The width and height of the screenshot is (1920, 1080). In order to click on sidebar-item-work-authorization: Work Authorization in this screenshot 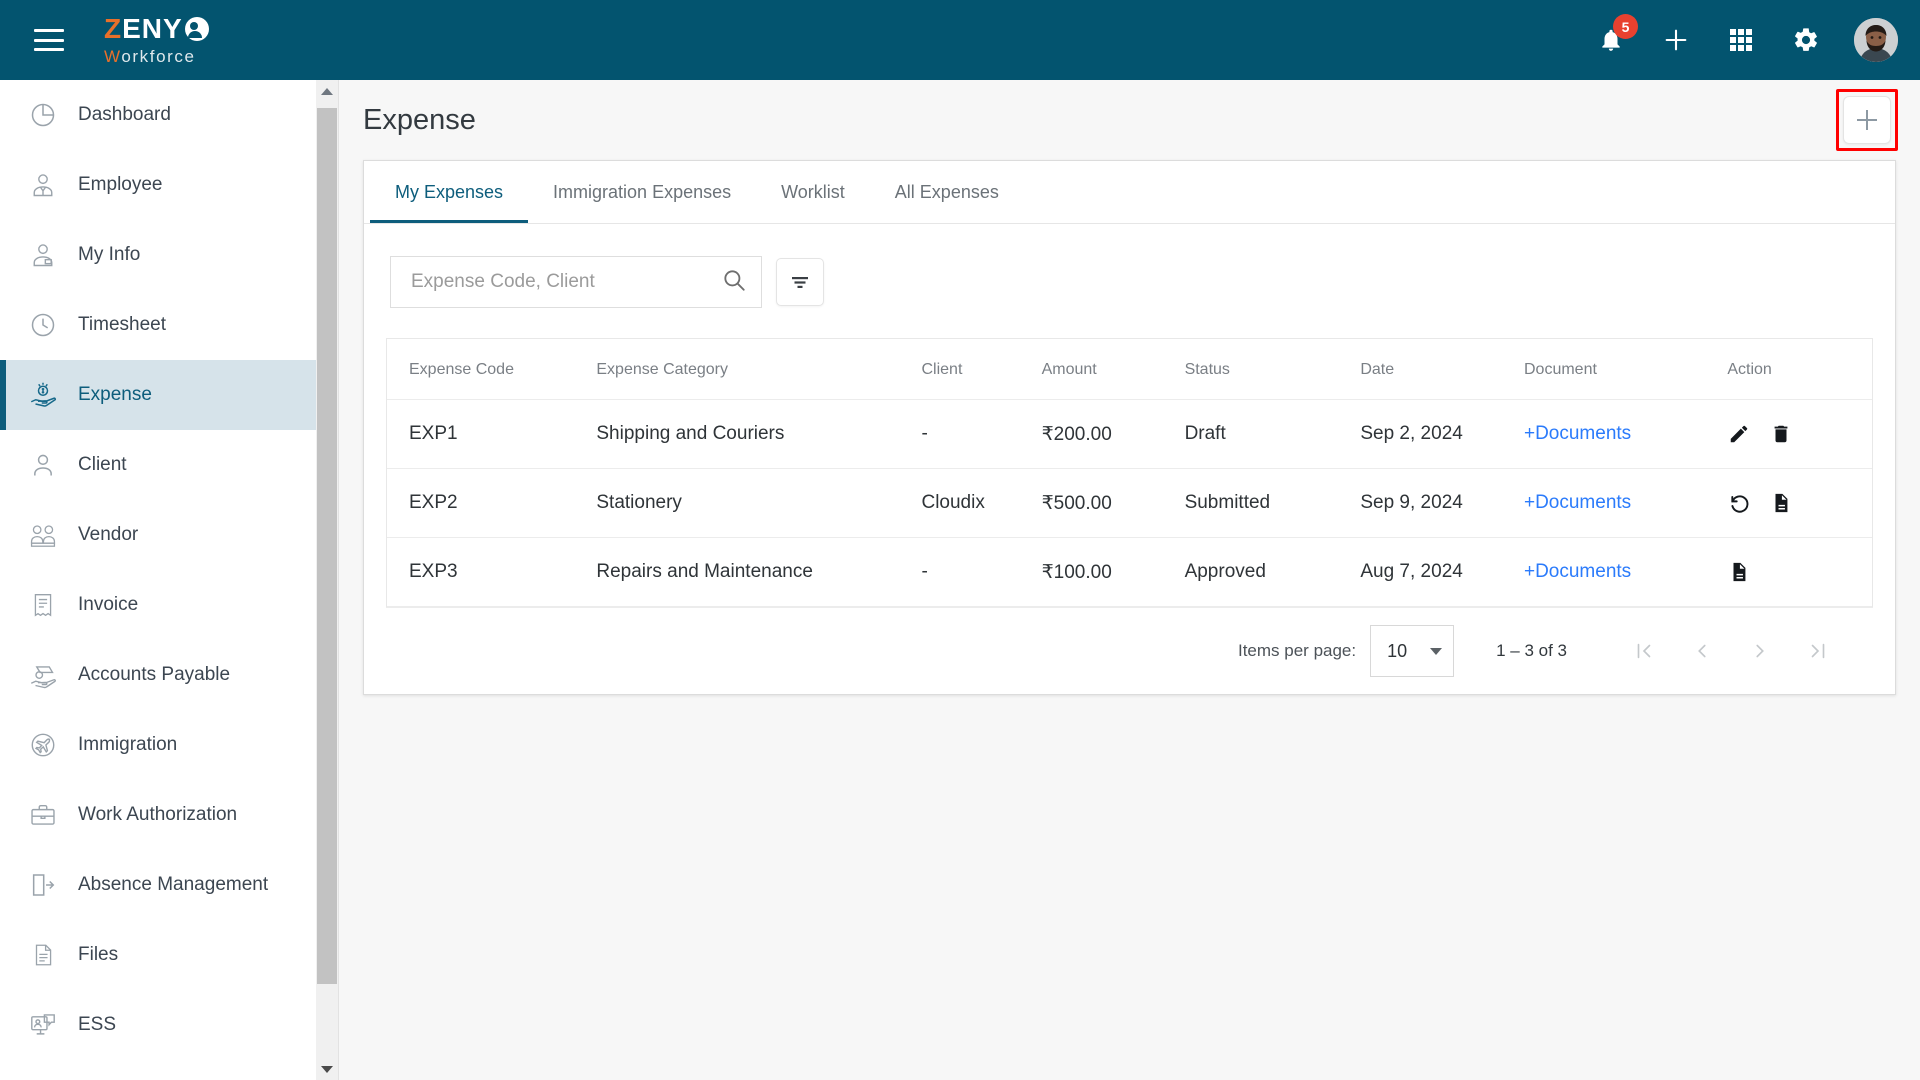, I will do `click(158, 815)`.